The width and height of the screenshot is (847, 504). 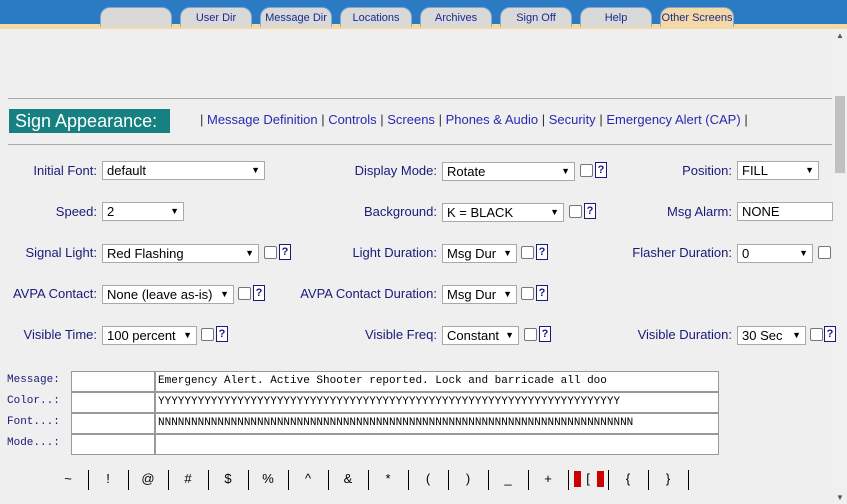 I want to click on mode-text-input, so click(x=437, y=444).